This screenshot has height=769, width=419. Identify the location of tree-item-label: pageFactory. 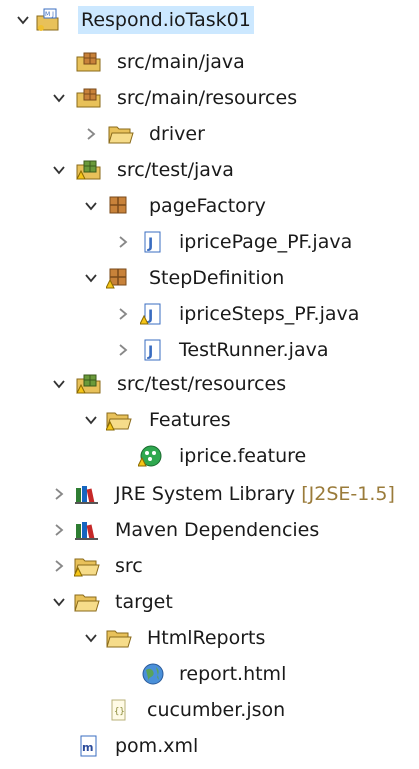
(207, 206).